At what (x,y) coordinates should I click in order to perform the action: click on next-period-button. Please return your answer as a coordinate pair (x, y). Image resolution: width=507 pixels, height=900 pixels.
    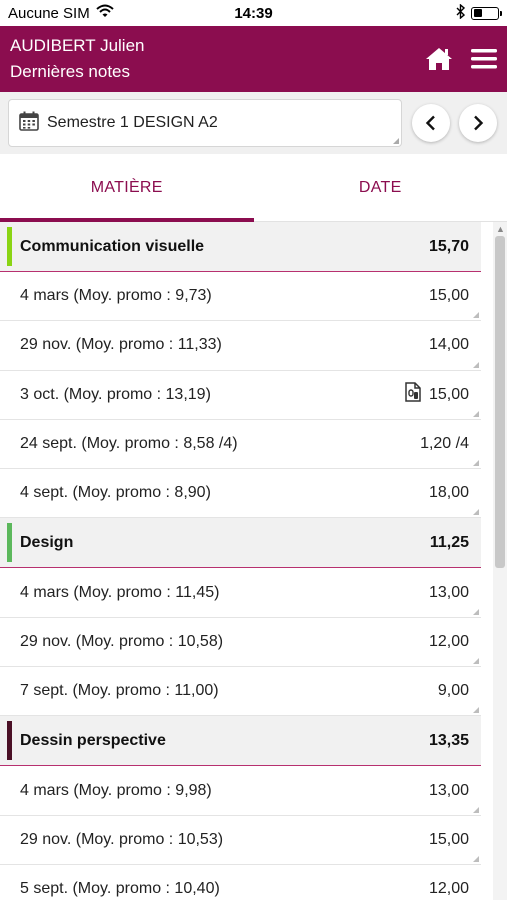
    Looking at the image, I should click on (478, 123).